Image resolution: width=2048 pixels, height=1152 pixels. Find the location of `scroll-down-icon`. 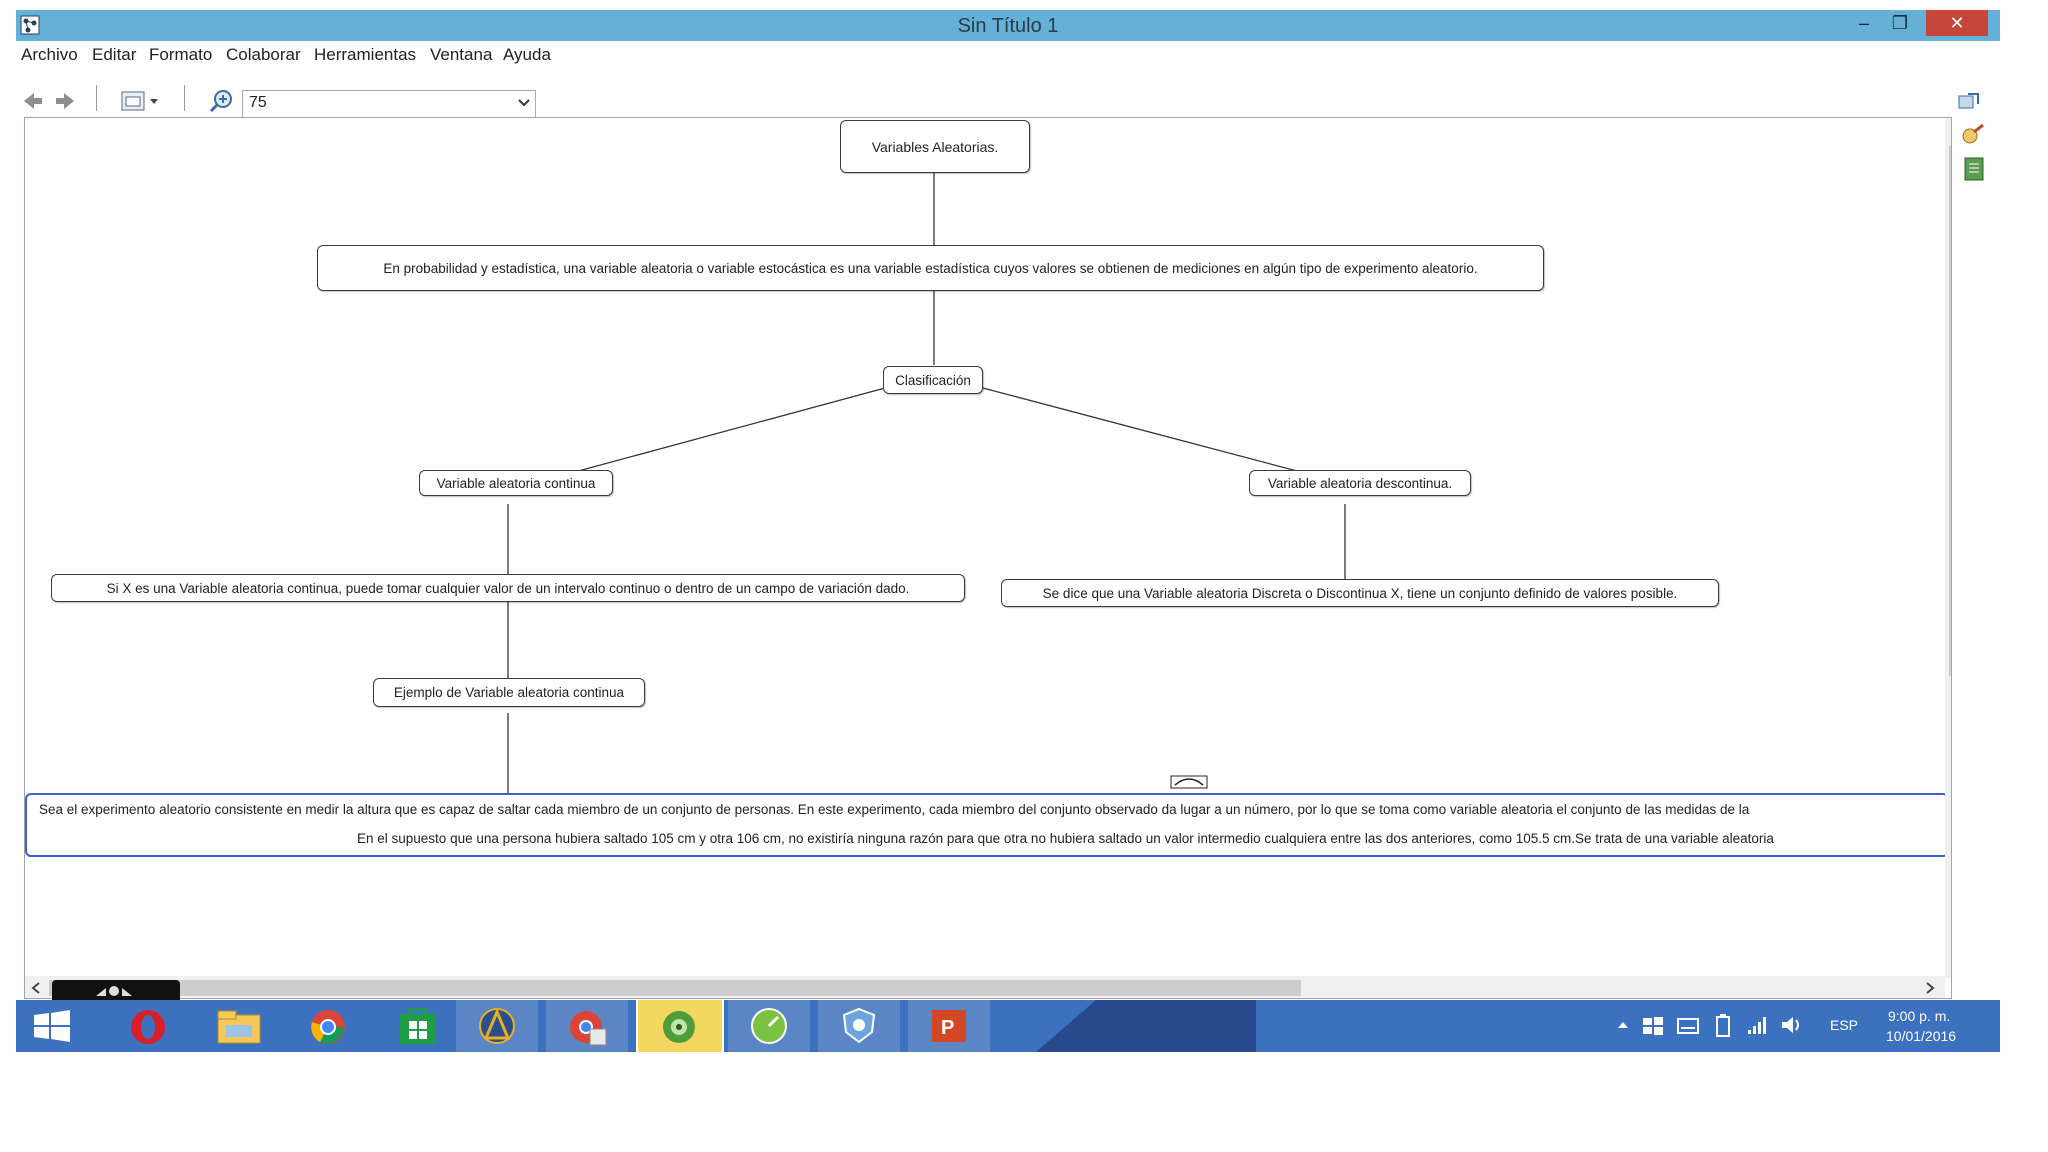

scroll-down-icon is located at coordinates (1950, 965).